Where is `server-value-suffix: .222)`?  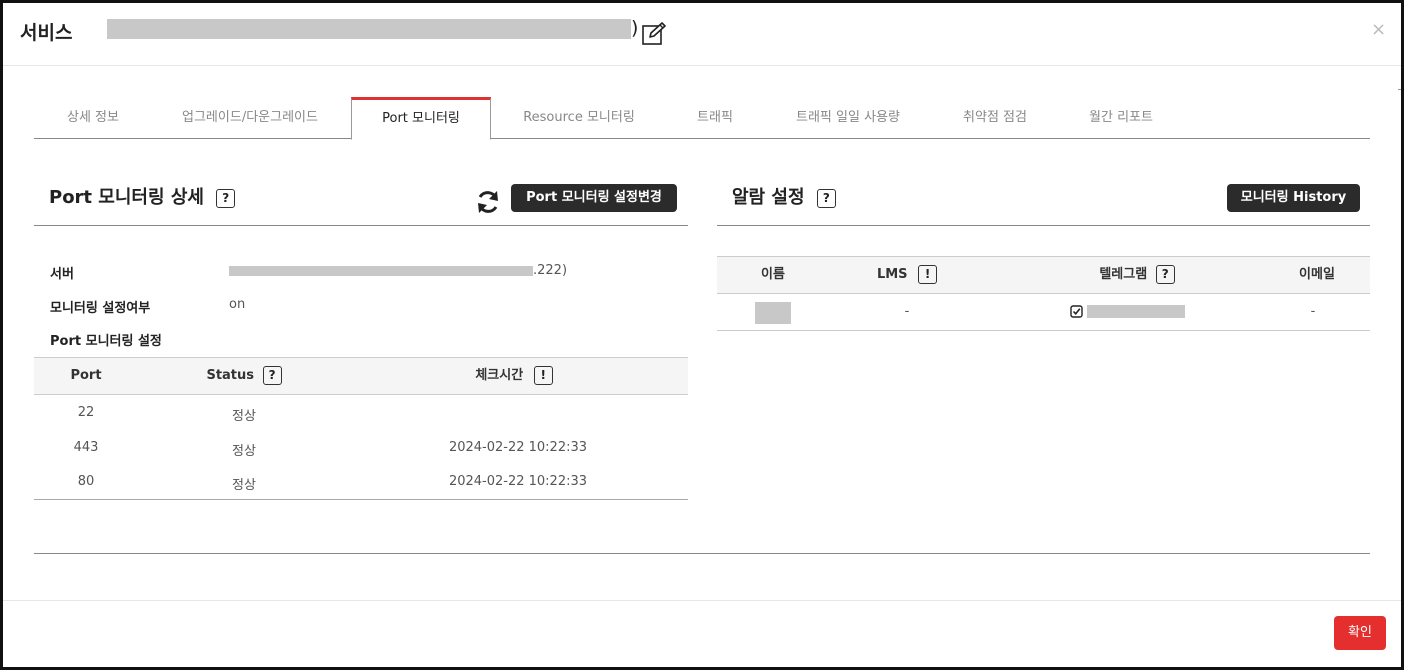
server-value-suffix: .222) is located at coordinates (550, 270).